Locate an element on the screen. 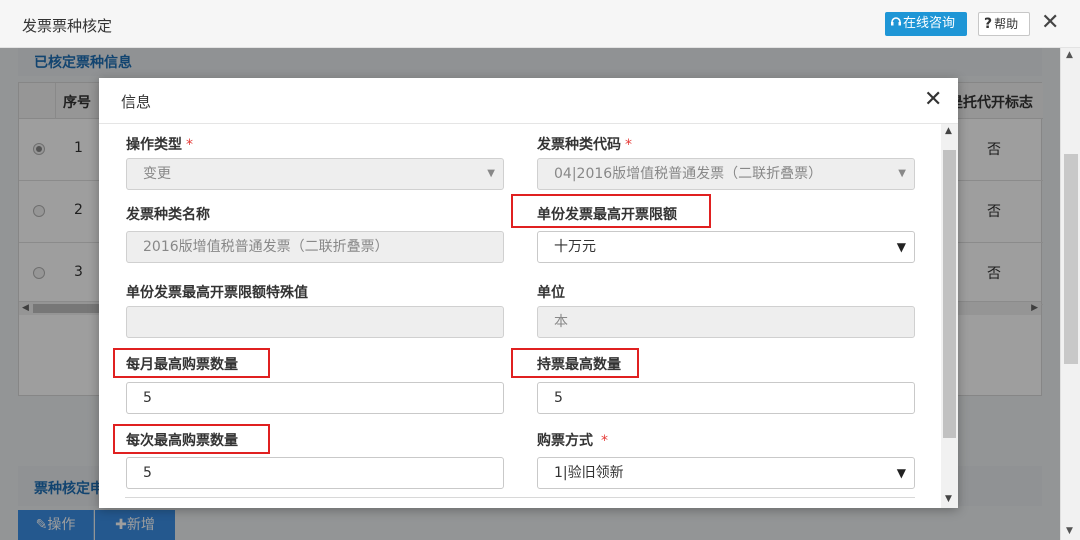 The width and height of the screenshot is (1080, 540). max-amount-value: 十万元 is located at coordinates (575, 247).